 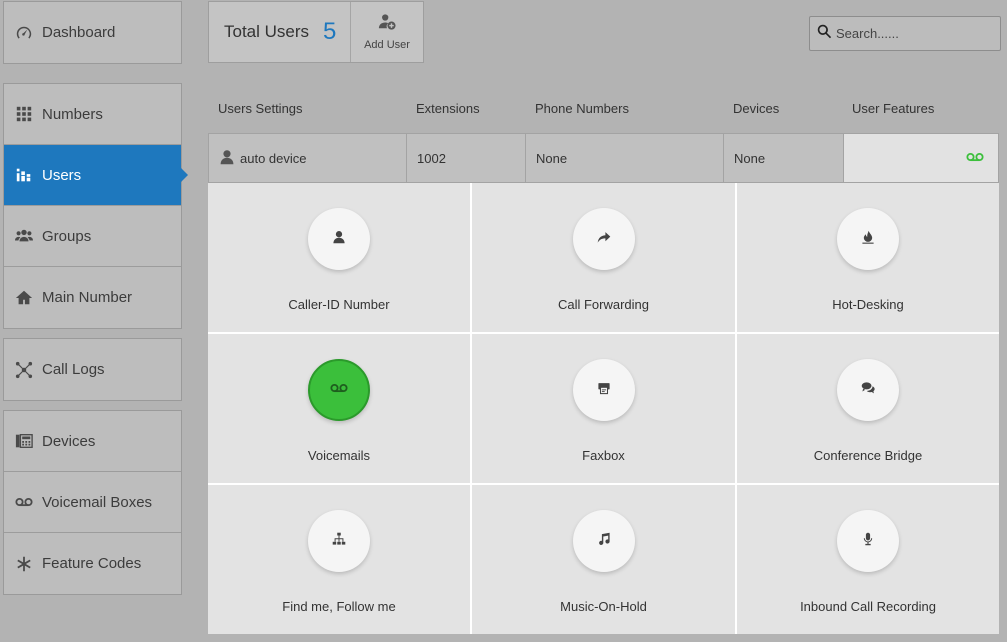 I want to click on total-users-panel: Total Users 5 Add User, so click(x=316, y=32).